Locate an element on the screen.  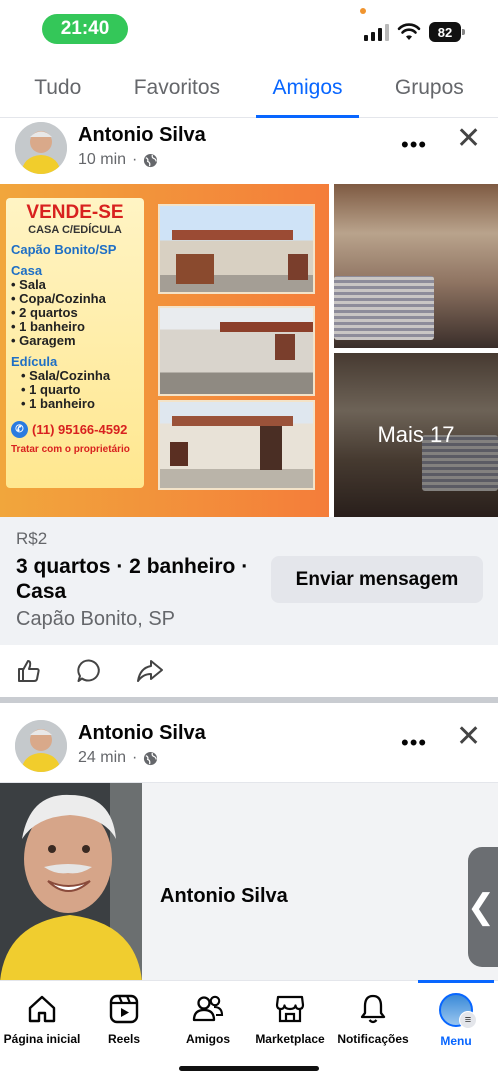
nav-marketplace: Marketplace is located at coordinates (290, 1021).